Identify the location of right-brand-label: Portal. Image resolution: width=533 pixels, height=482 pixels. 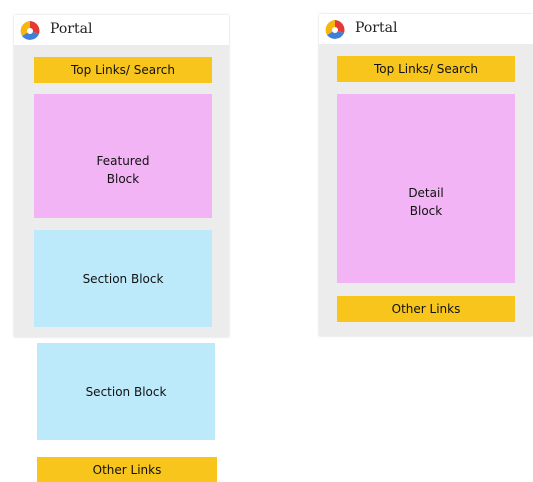
(376, 28).